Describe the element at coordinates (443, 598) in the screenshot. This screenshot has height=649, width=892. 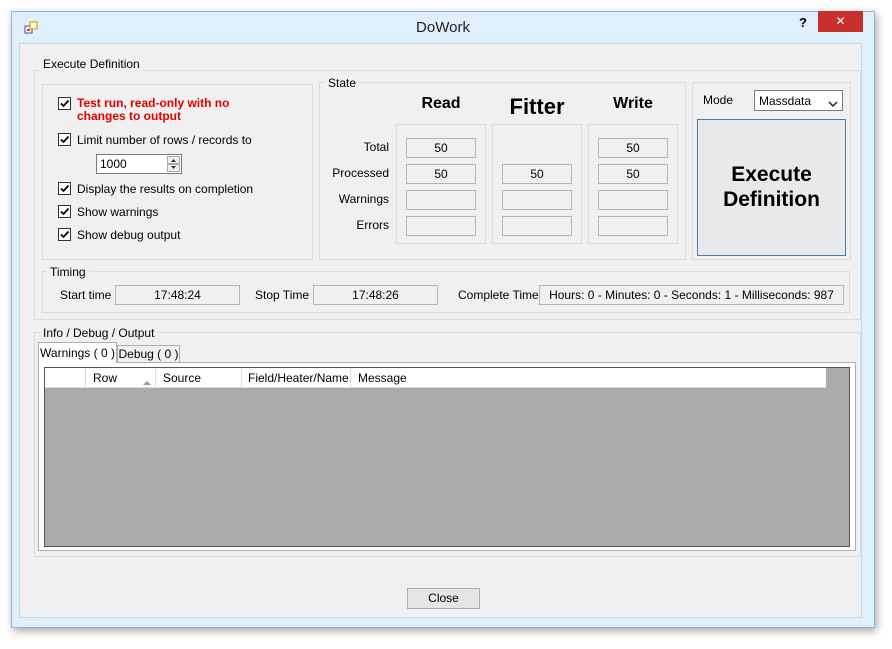
I see `close-button: Close` at that location.